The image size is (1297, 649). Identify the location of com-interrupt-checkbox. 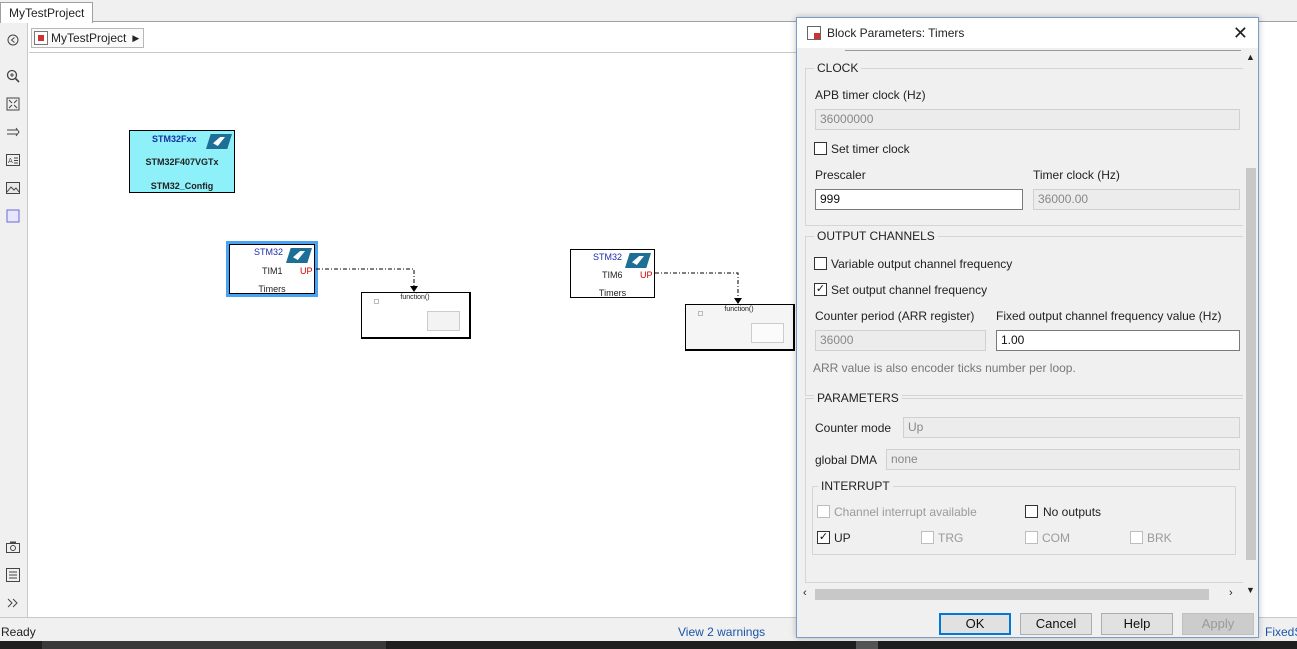
(1031, 537).